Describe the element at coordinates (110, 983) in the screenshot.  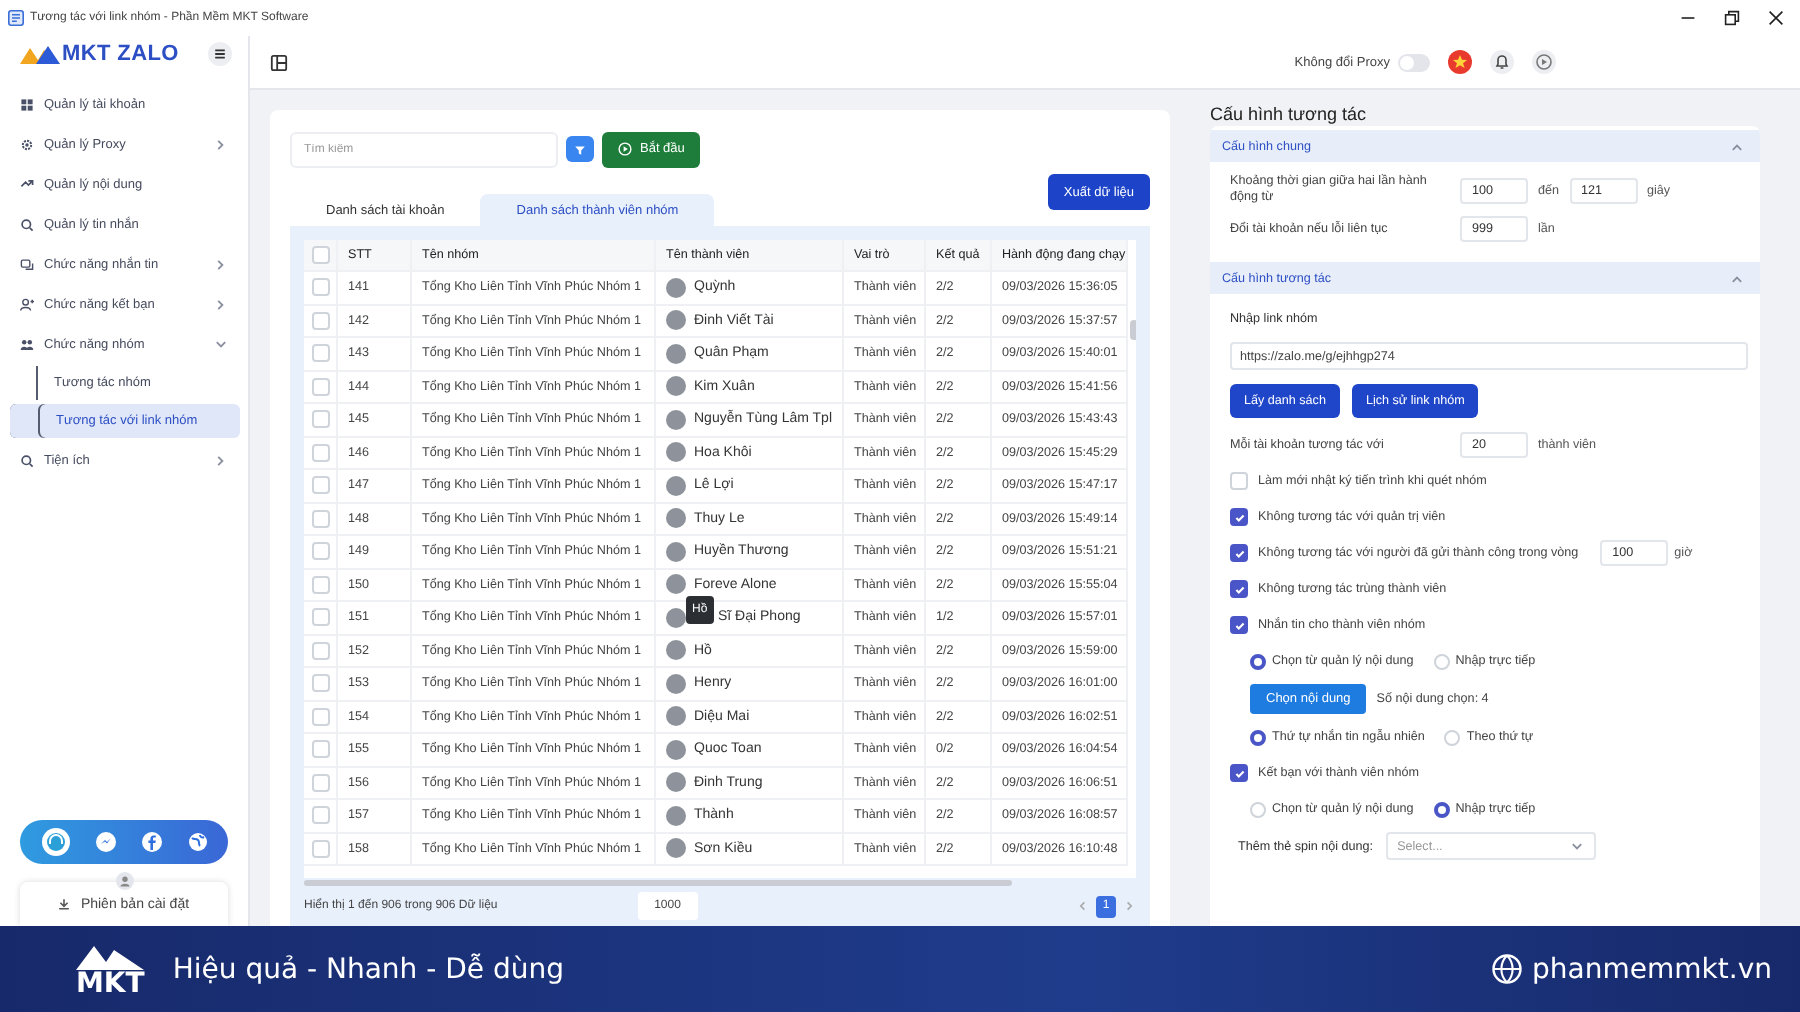
I see `logo-text: MKT` at that location.